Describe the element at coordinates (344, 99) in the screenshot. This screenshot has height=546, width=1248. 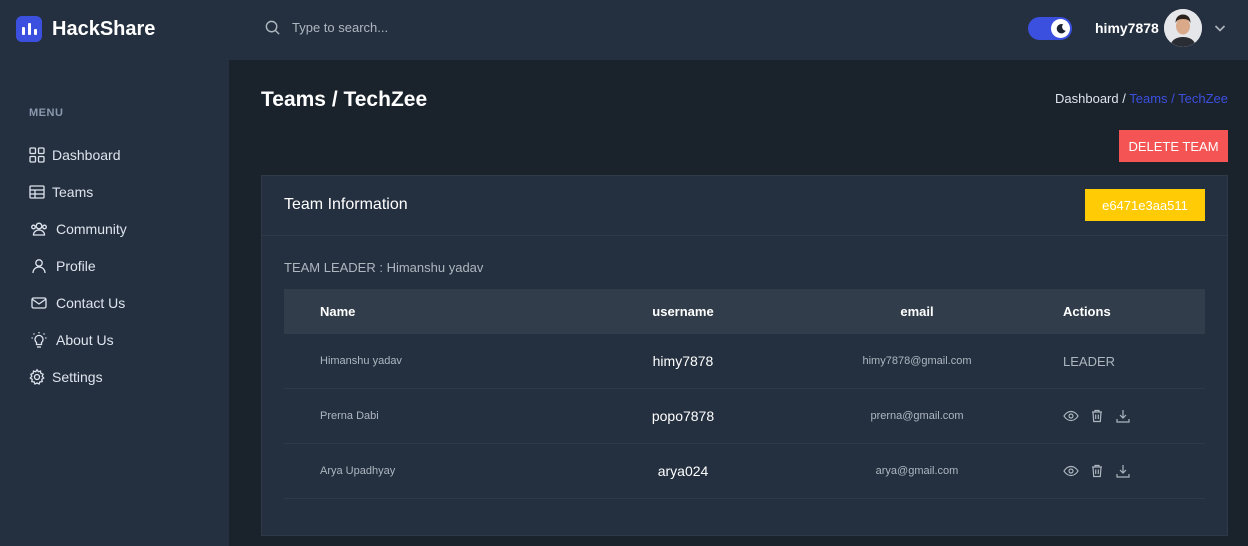
I see `page-title: Teams / TechZee` at that location.